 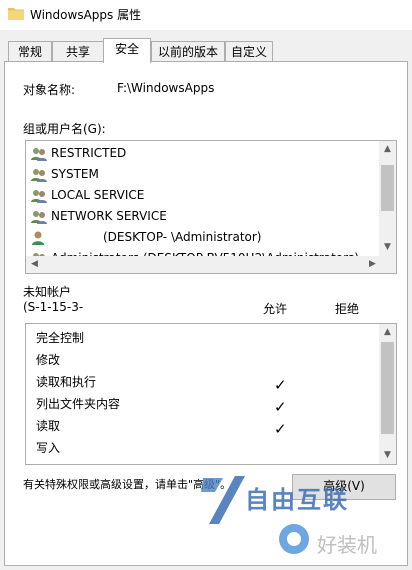 I want to click on list-item-label: (DESKTOP- \Administrator), so click(x=182, y=237).